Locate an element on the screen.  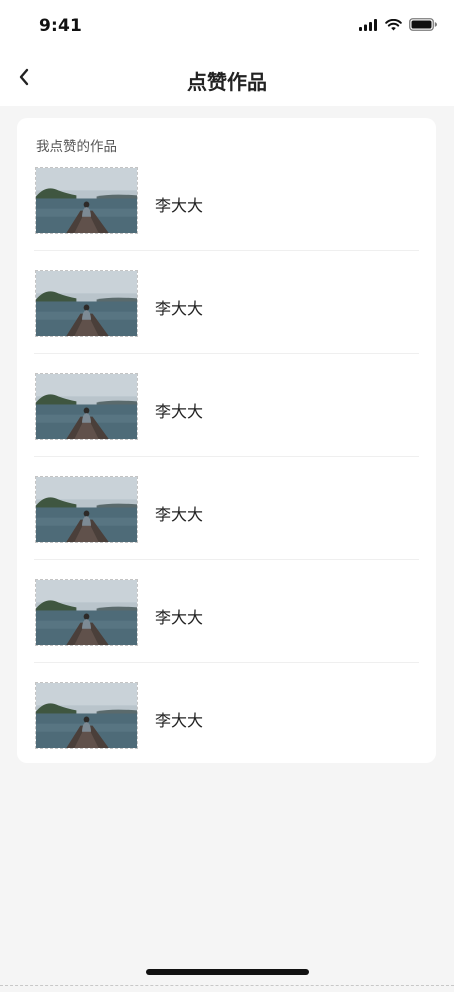
bottom-divider is located at coordinates (227, 985).